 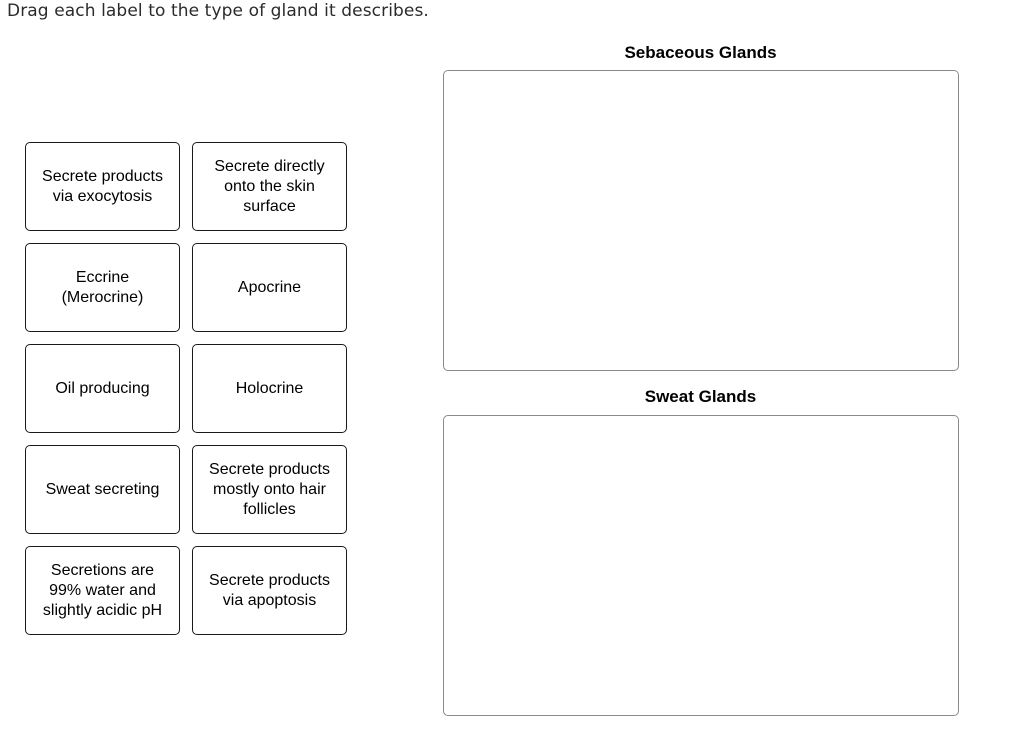 What do you see at coordinates (269, 590) in the screenshot?
I see `draggable-label-secrete-via-apoptosis: Secrete products via apoptosis` at bounding box center [269, 590].